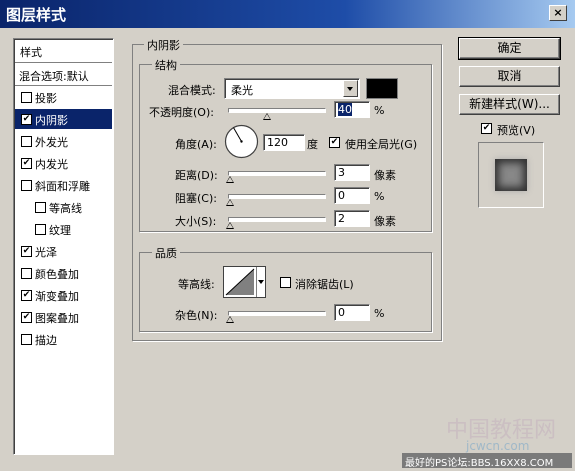 This screenshot has width=575, height=471. I want to click on sidebar-item: ✔ 渐变叠加, so click(63, 295).